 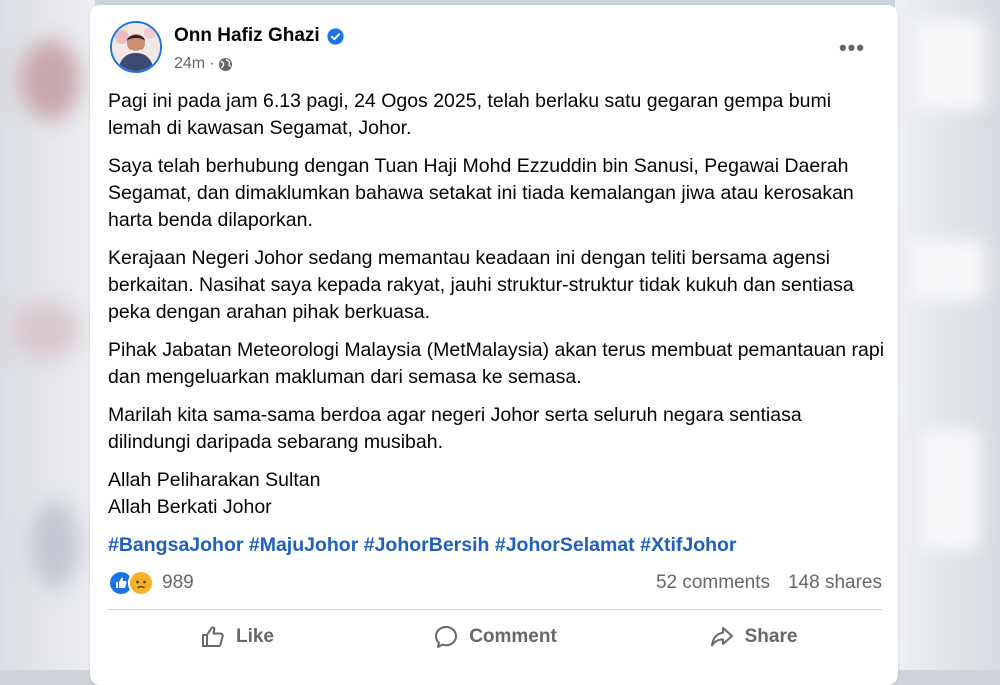 I want to click on comment-label: Comment, so click(x=513, y=636).